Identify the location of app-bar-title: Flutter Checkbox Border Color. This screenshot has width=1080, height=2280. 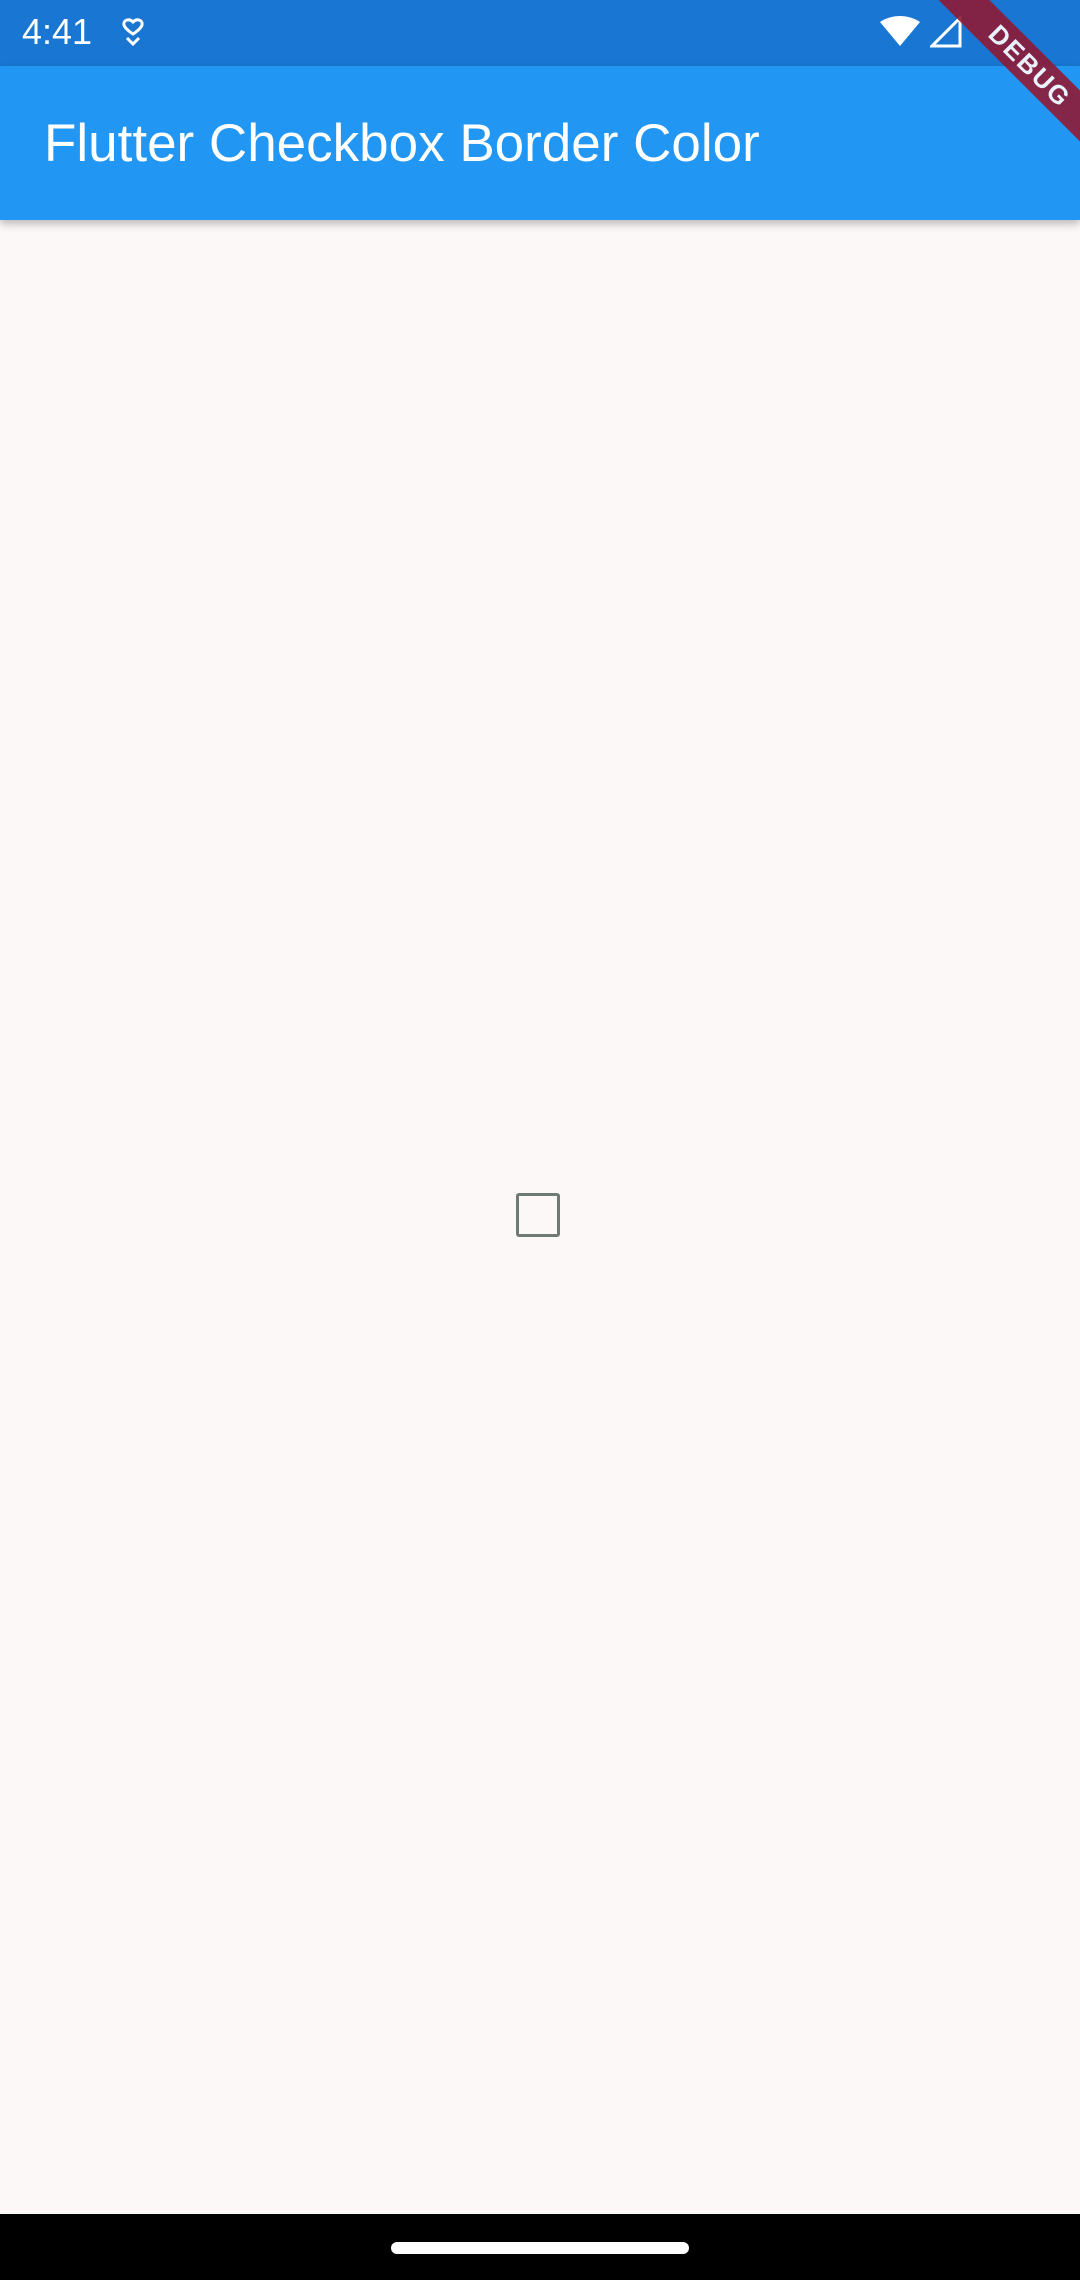
(402, 143).